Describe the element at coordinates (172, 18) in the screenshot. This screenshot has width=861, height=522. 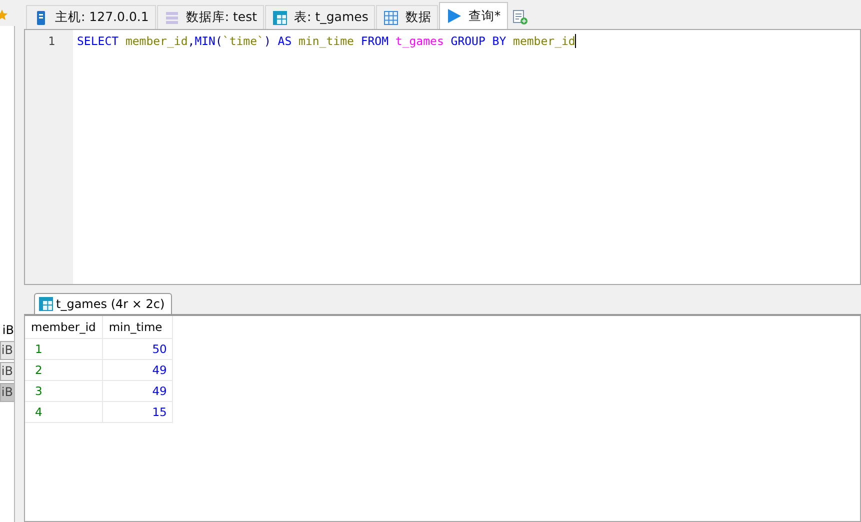
I see `database-icon` at that location.